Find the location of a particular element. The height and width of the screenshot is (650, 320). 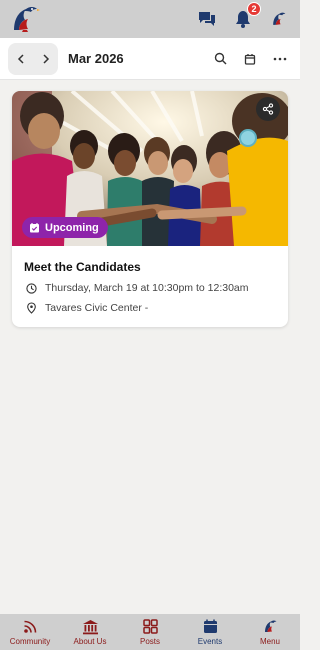

calendar-check-icon is located at coordinates (34, 228).